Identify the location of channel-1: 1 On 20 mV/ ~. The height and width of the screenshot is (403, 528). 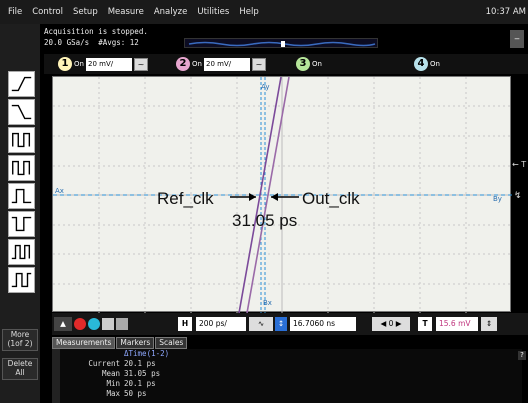
(103, 64).